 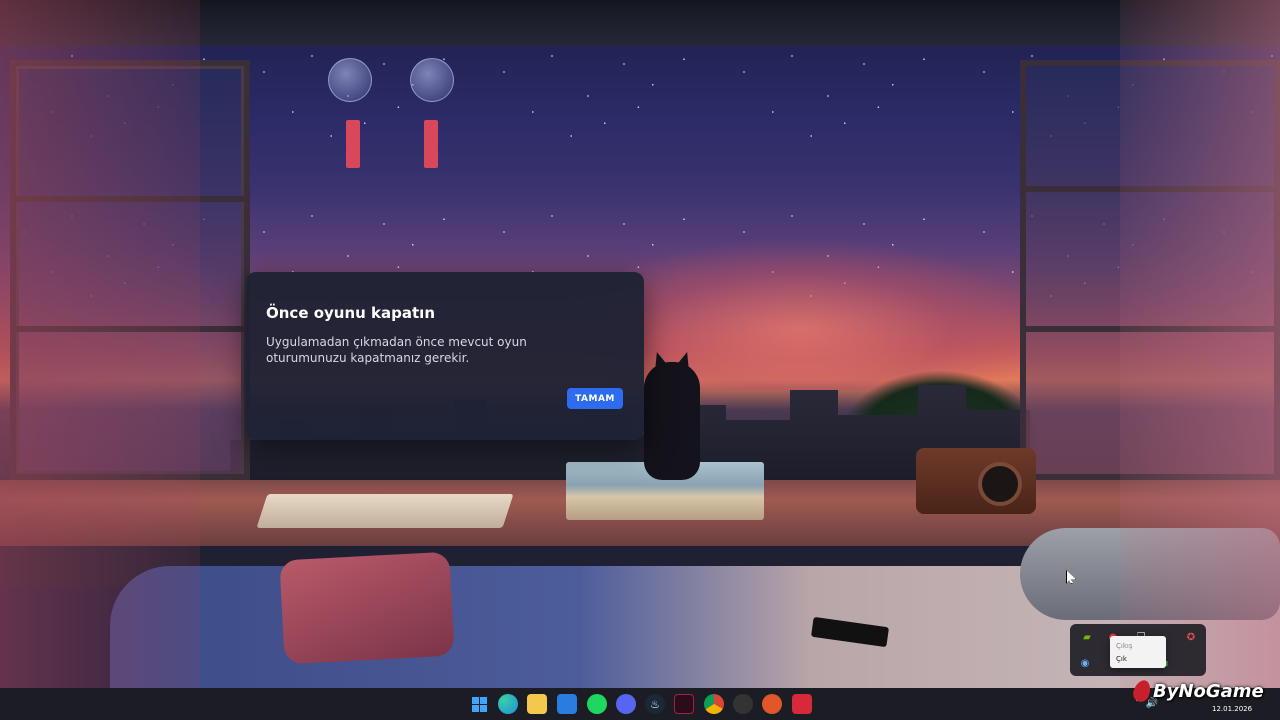 I want to click on red-app-icon, so click(x=802, y=704).